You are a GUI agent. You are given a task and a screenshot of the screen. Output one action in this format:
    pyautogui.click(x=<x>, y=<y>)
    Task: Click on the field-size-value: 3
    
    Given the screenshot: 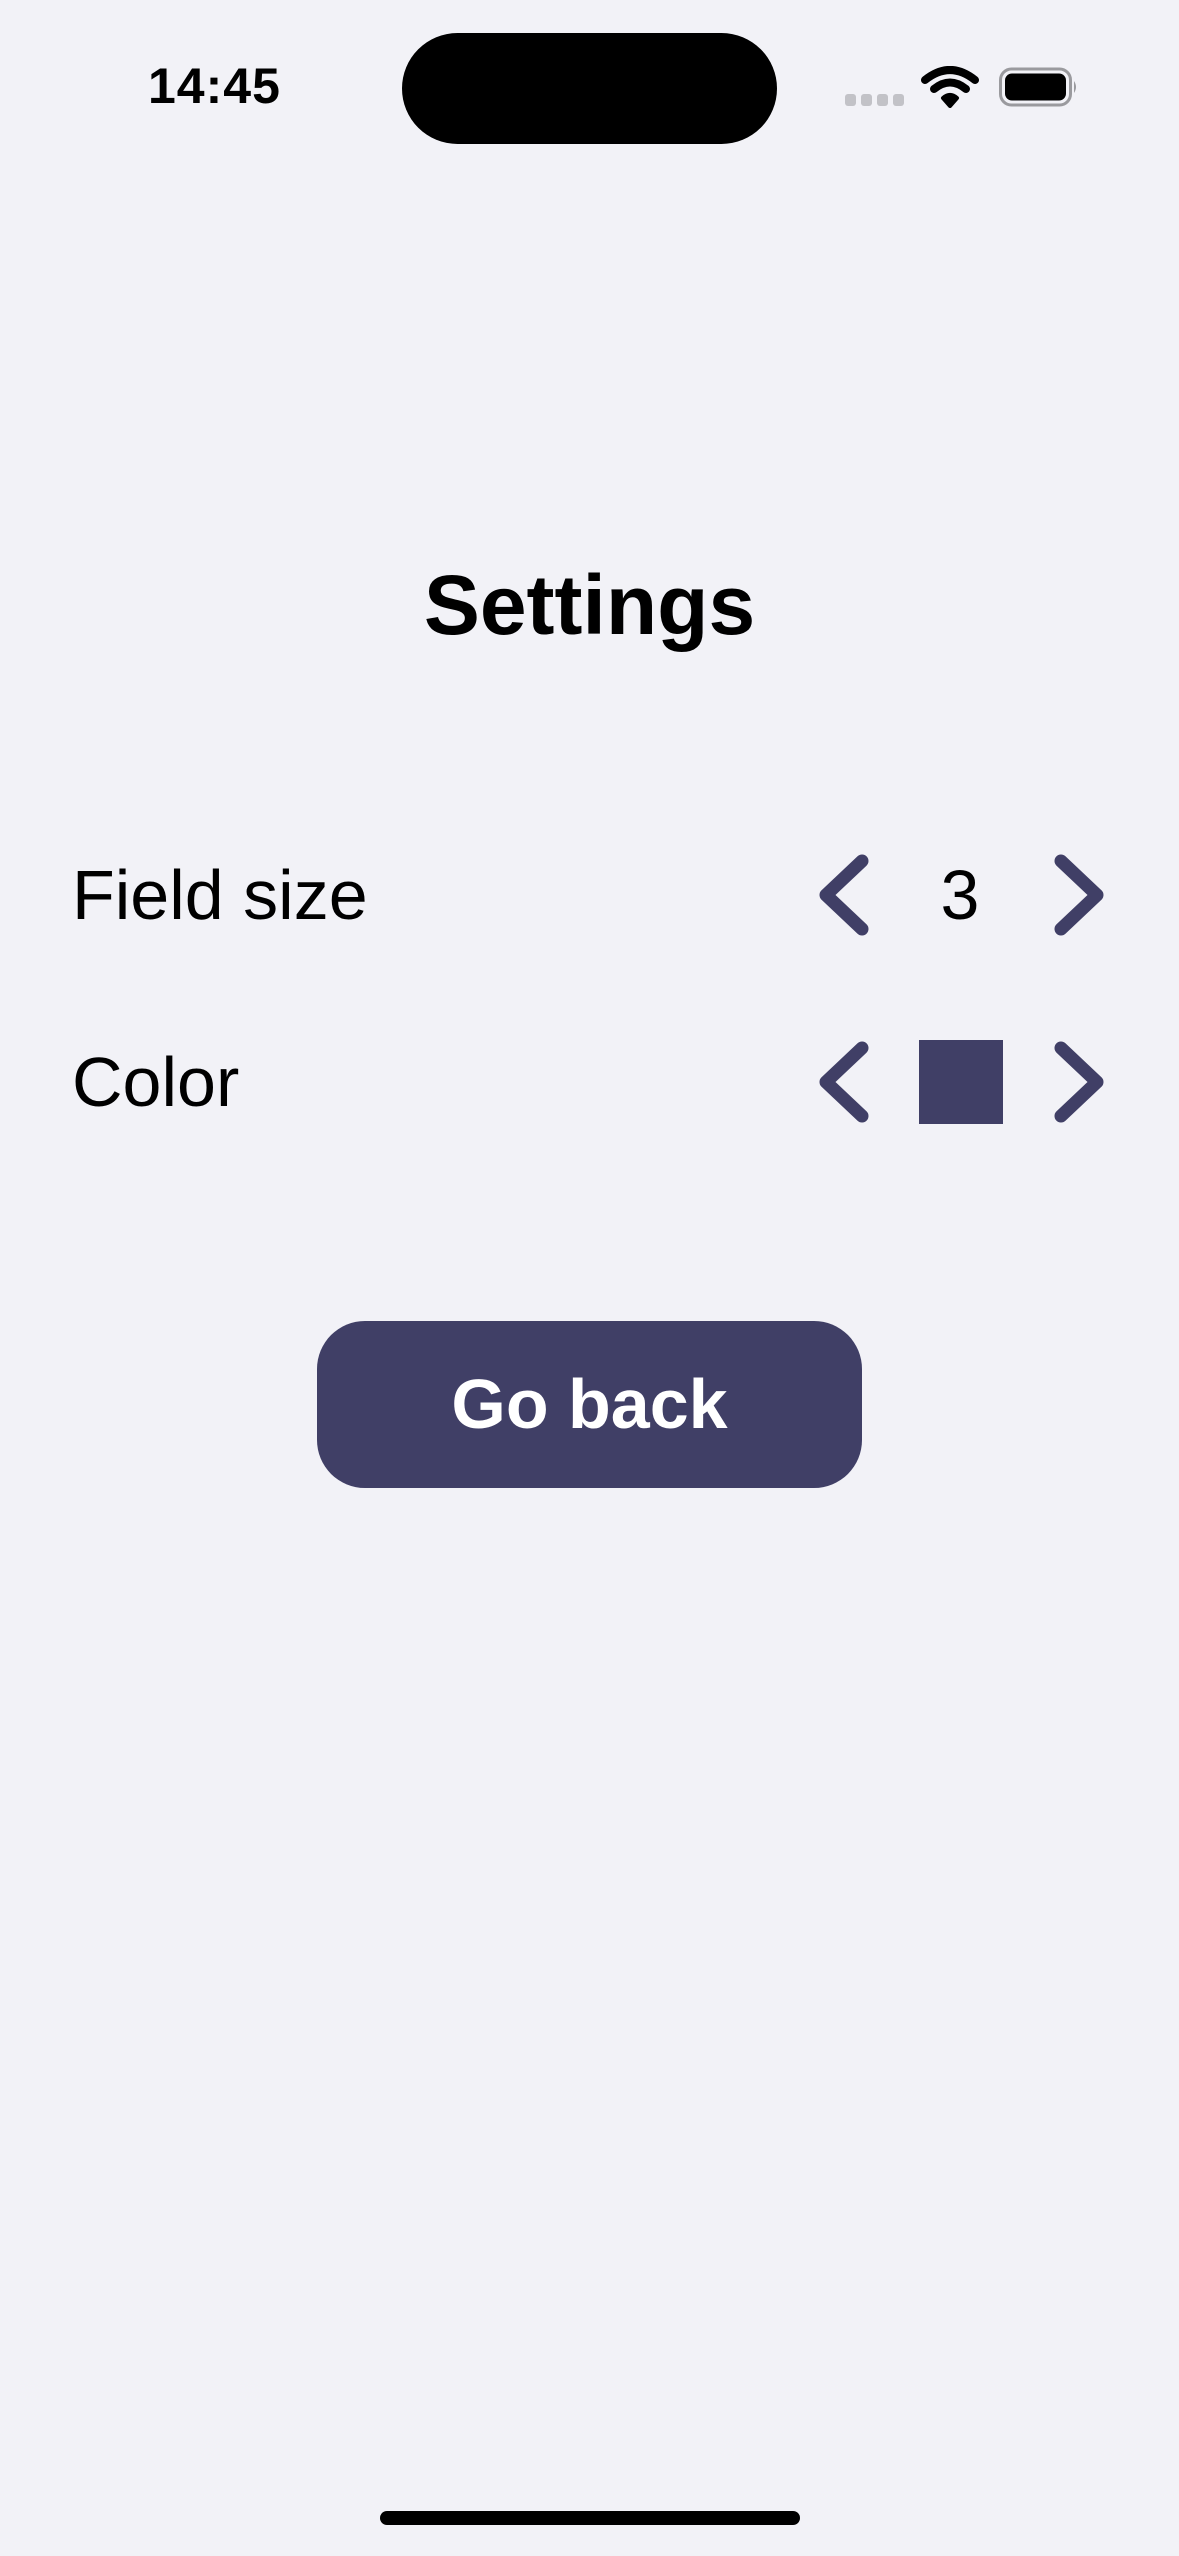 What is the action you would take?
    pyautogui.click(x=960, y=895)
    